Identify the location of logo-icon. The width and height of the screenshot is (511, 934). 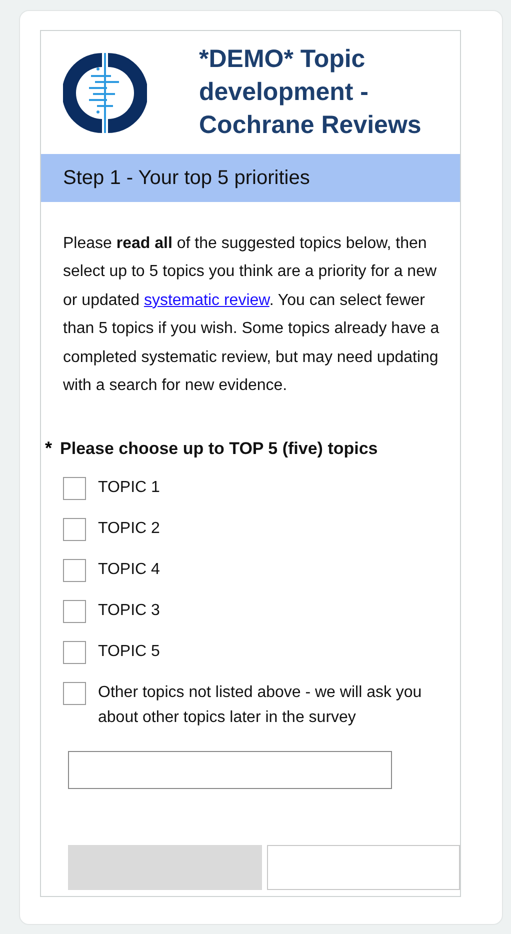
(105, 92).